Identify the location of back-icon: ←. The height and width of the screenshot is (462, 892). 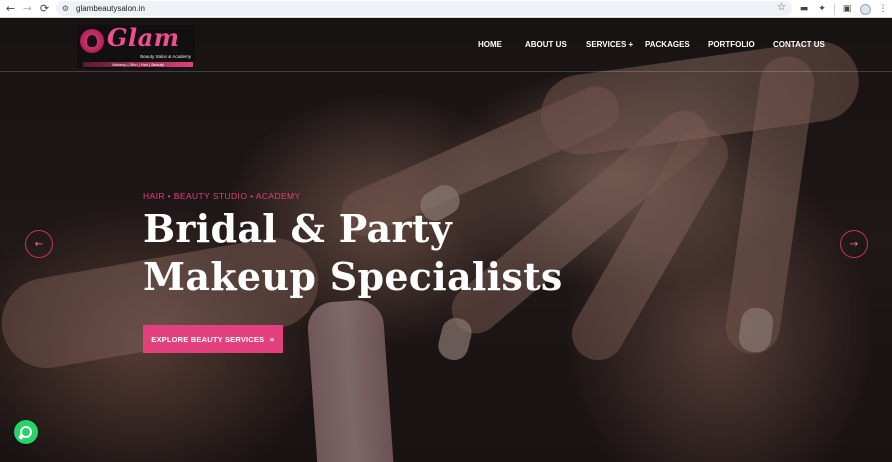
(10, 8).